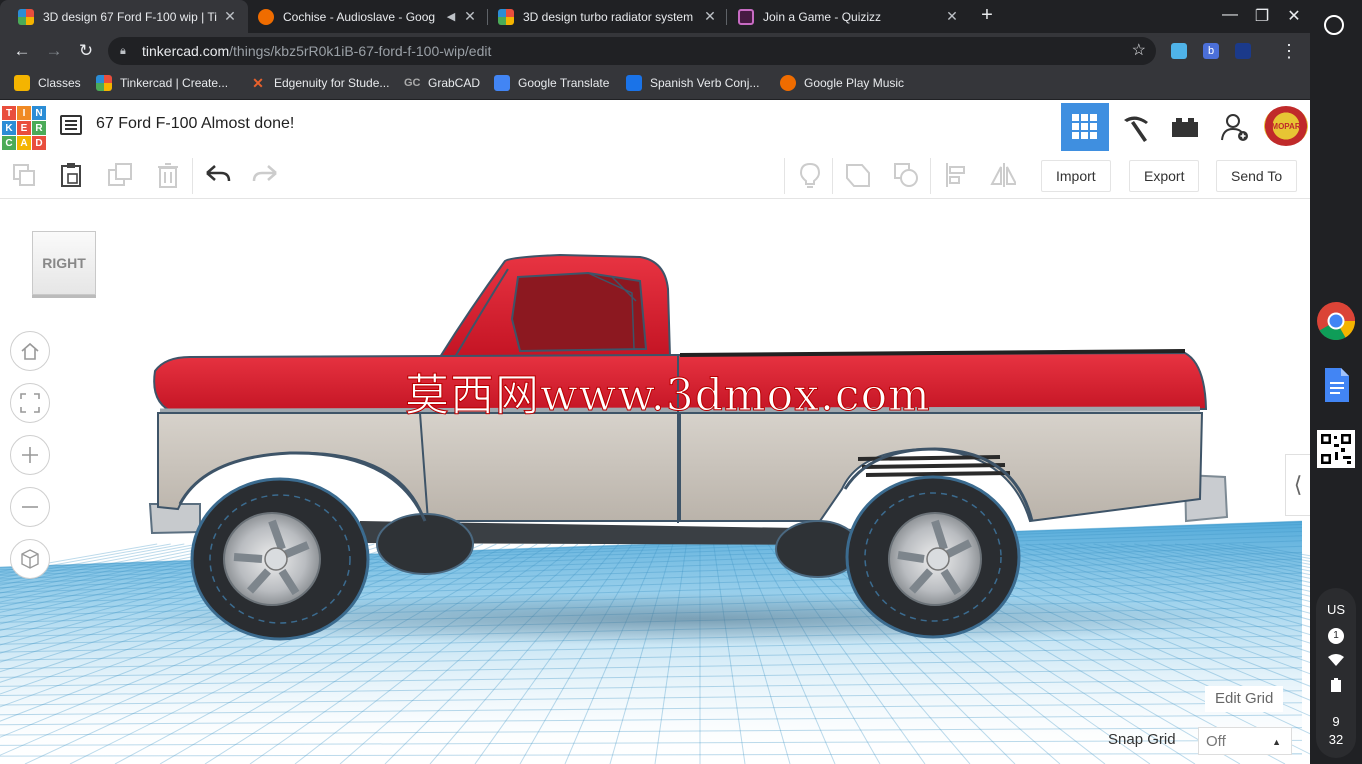 This screenshot has height=764, width=1362. What do you see at coordinates (120, 175) in the screenshot?
I see `duplicate-button` at bounding box center [120, 175].